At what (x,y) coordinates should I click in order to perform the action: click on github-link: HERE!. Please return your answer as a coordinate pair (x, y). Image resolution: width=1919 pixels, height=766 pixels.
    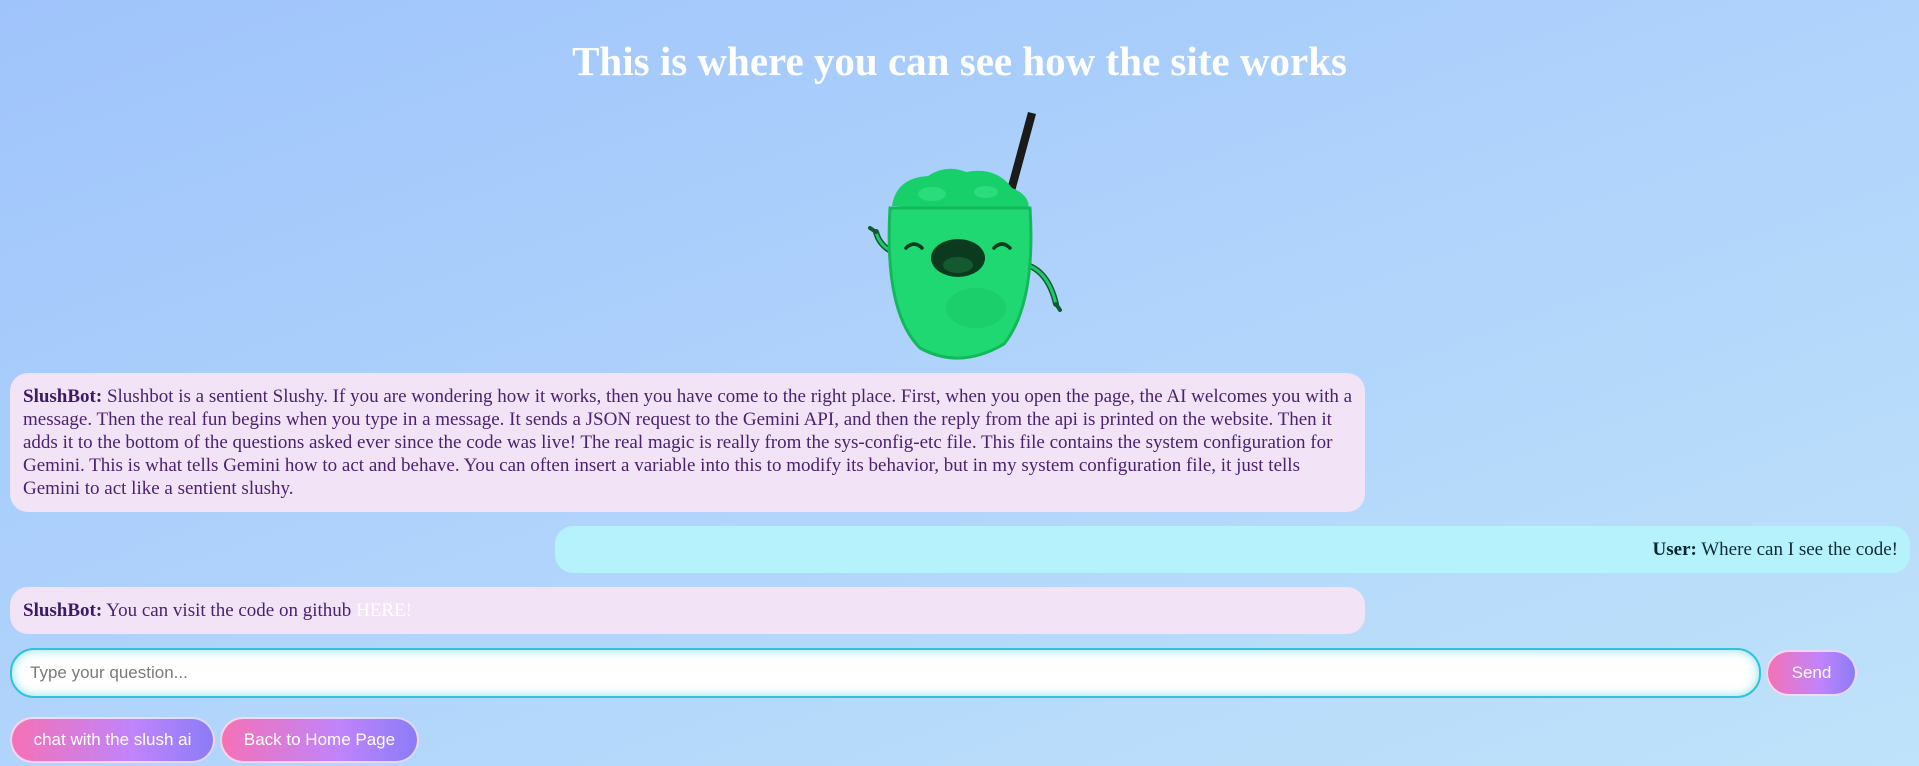
    Looking at the image, I should click on (384, 610).